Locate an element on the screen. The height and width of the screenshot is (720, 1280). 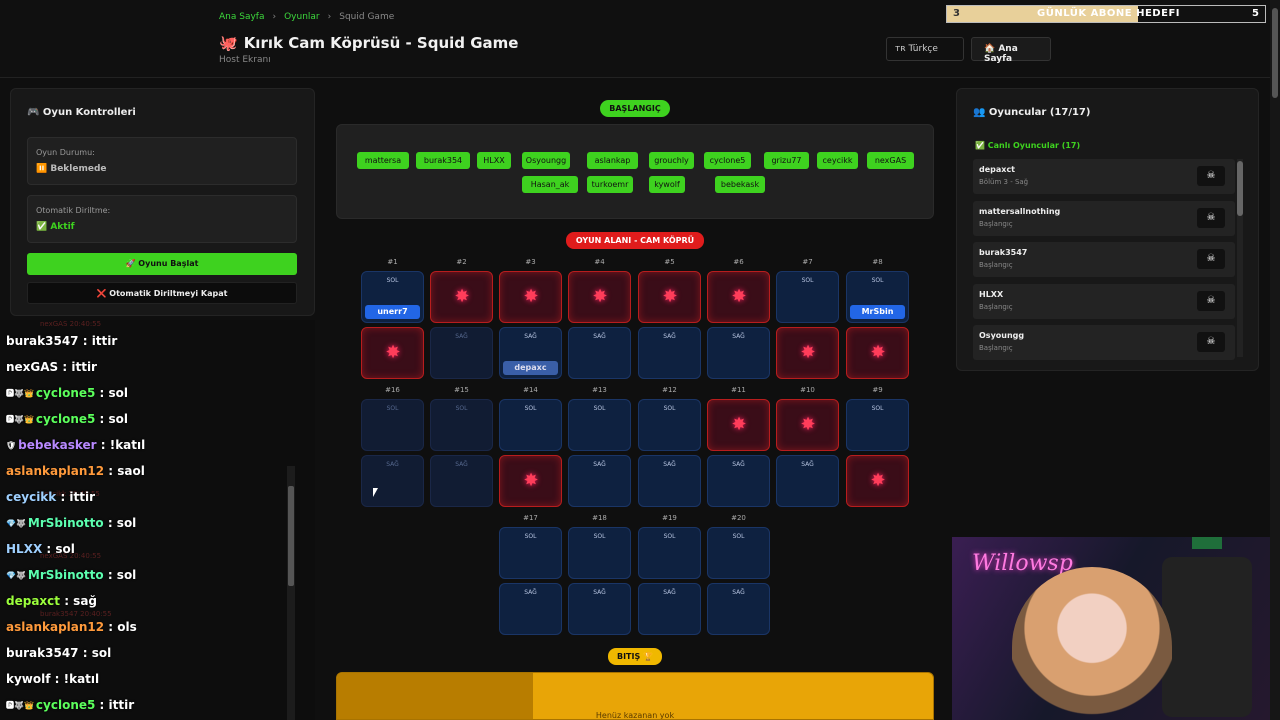
chat-text: sağ is located at coordinates (85, 601).